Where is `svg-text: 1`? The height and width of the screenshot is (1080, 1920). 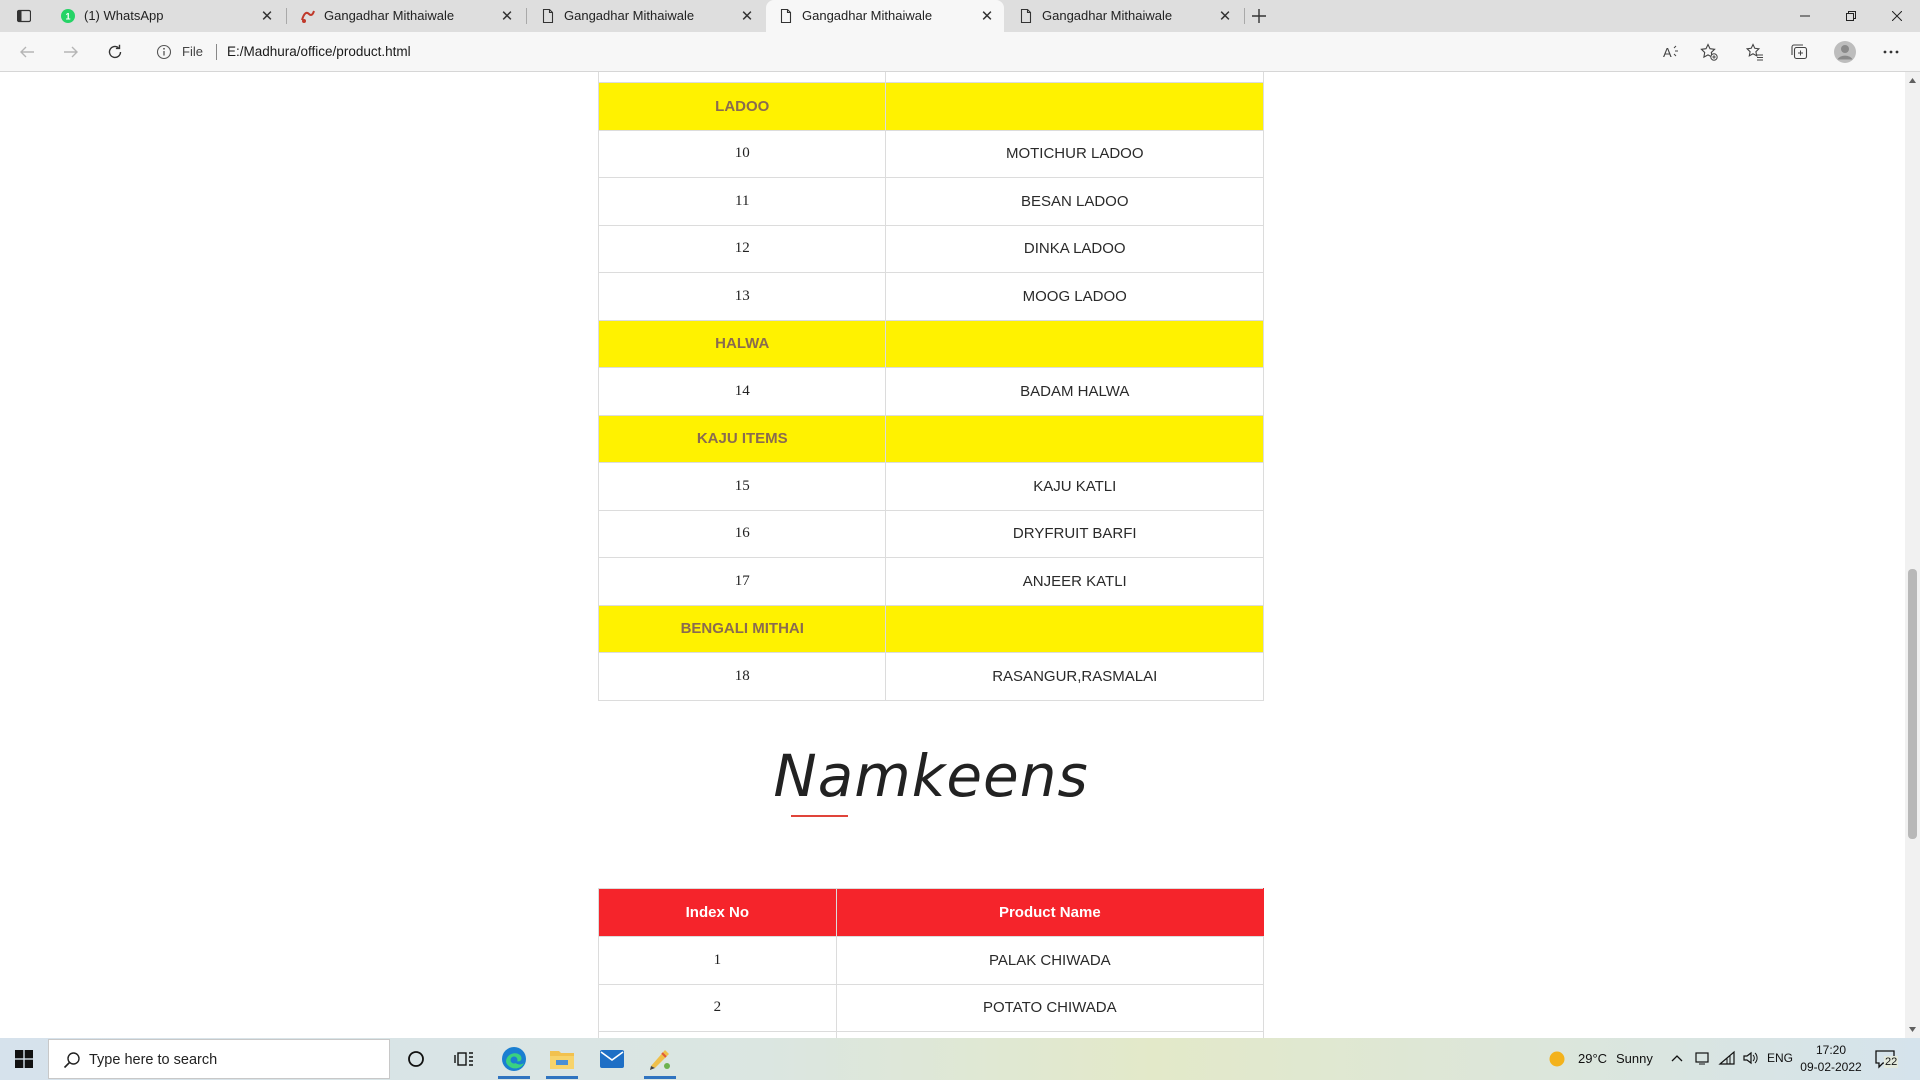
svg-text: 1 is located at coordinates (67, 17).